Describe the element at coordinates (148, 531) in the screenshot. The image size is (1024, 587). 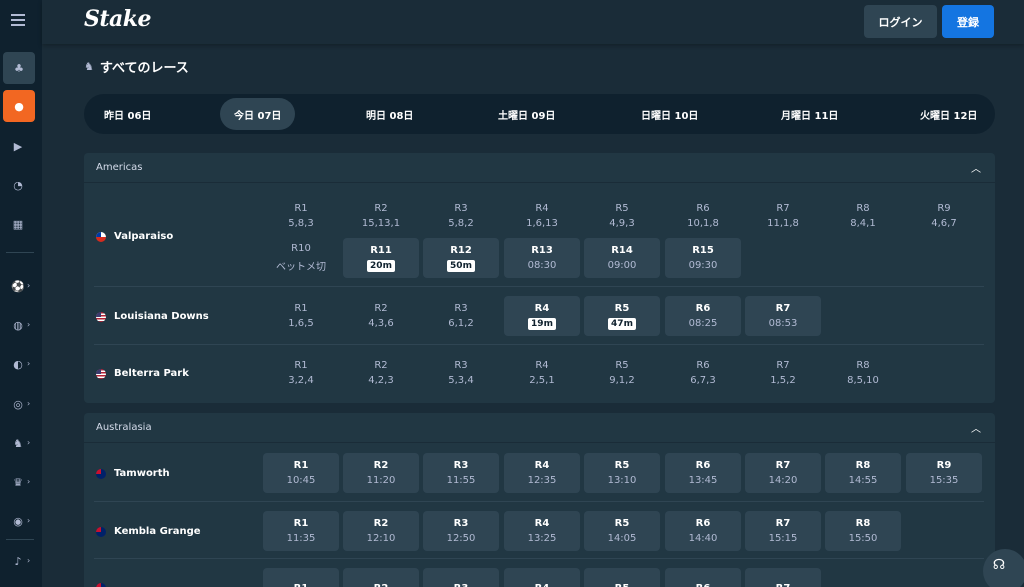
I see `track-kembla-grange: Kembla Grange` at that location.